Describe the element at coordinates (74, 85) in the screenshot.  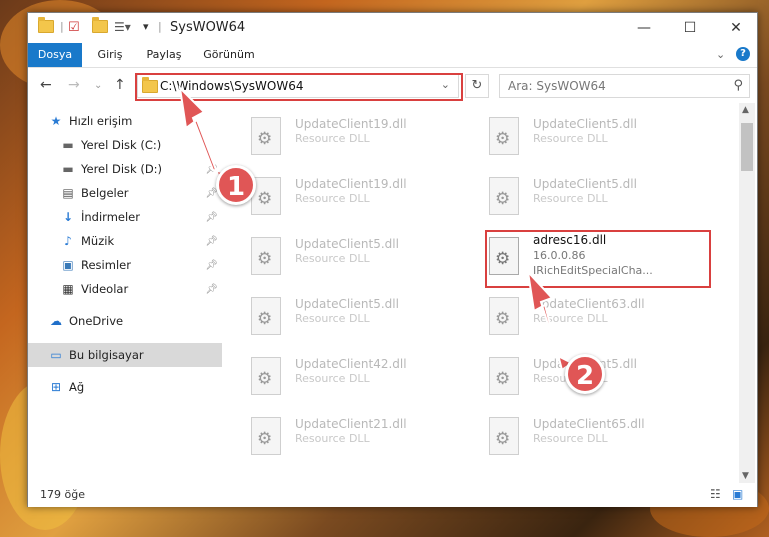
I see `forward-arrow-icon: →` at that location.